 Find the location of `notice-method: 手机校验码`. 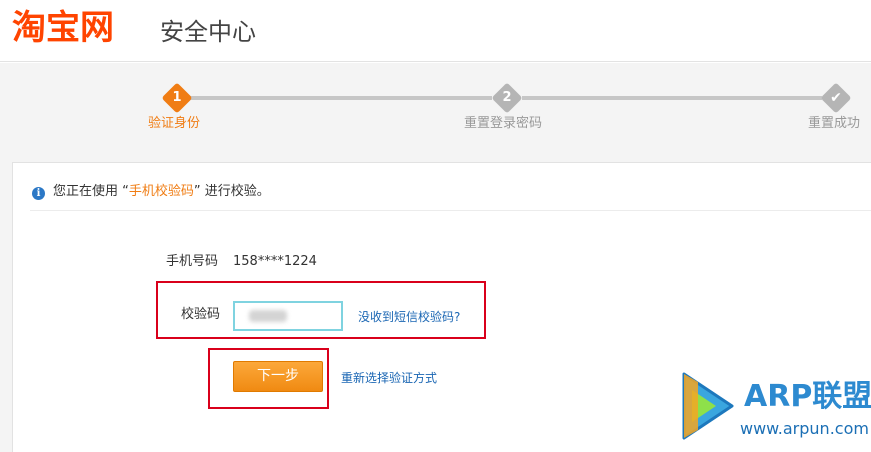

notice-method: 手机校验码 is located at coordinates (161, 191).